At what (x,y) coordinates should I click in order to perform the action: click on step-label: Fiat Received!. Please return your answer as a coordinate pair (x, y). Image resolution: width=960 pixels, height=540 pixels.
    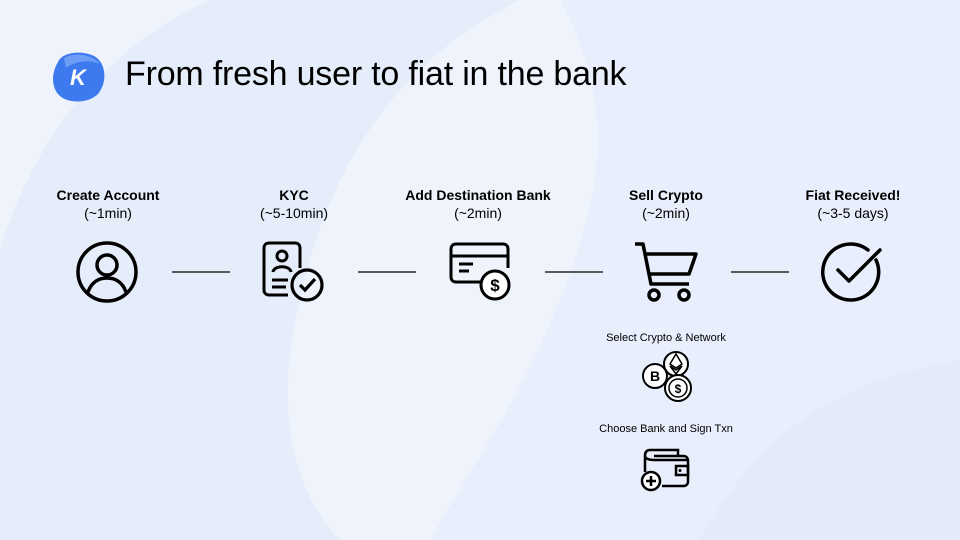
    Looking at the image, I should click on (853, 195).